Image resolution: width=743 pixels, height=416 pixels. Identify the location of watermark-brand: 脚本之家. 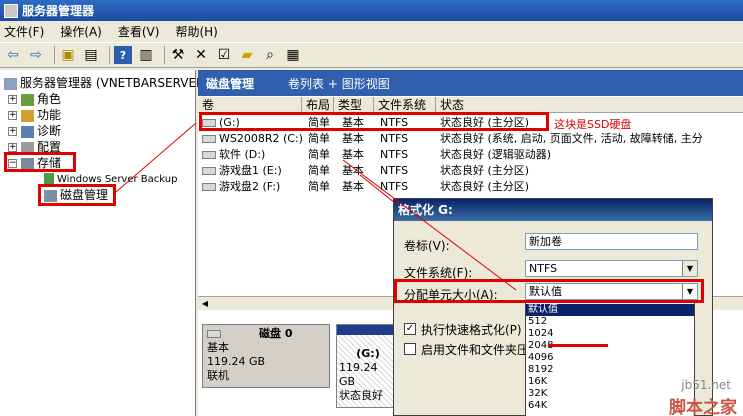
(703, 407).